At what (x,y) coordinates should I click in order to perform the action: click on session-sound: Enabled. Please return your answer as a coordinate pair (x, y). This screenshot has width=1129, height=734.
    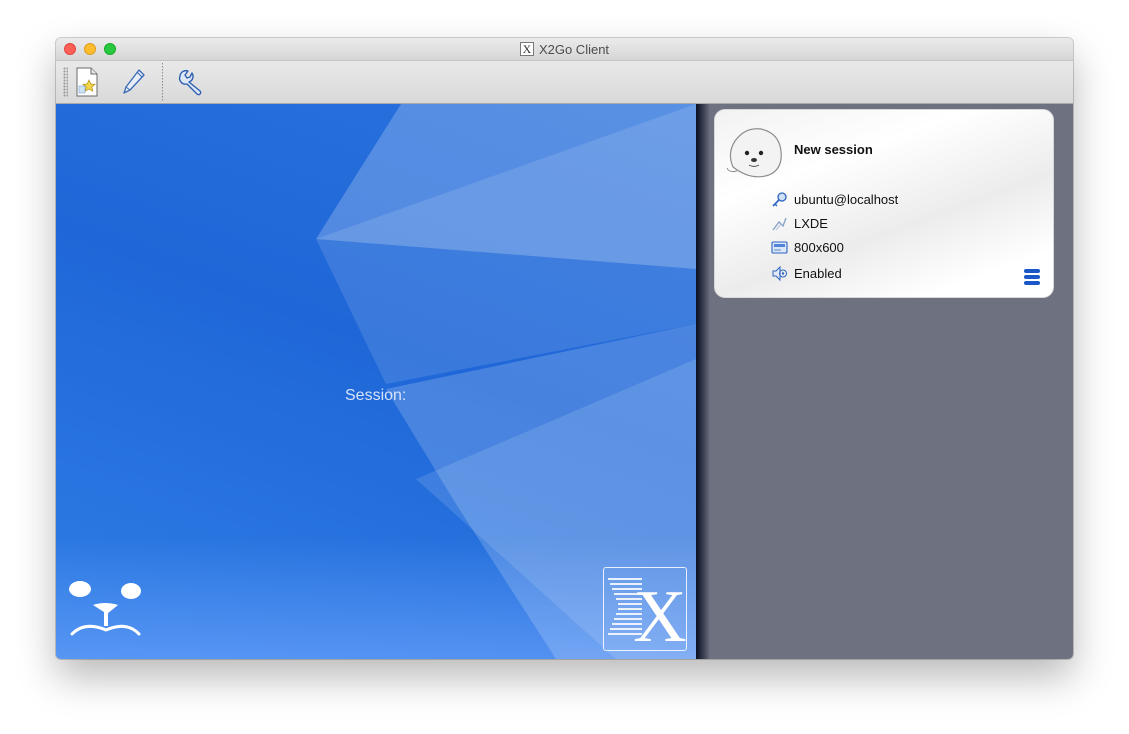
    Looking at the image, I should click on (818, 273).